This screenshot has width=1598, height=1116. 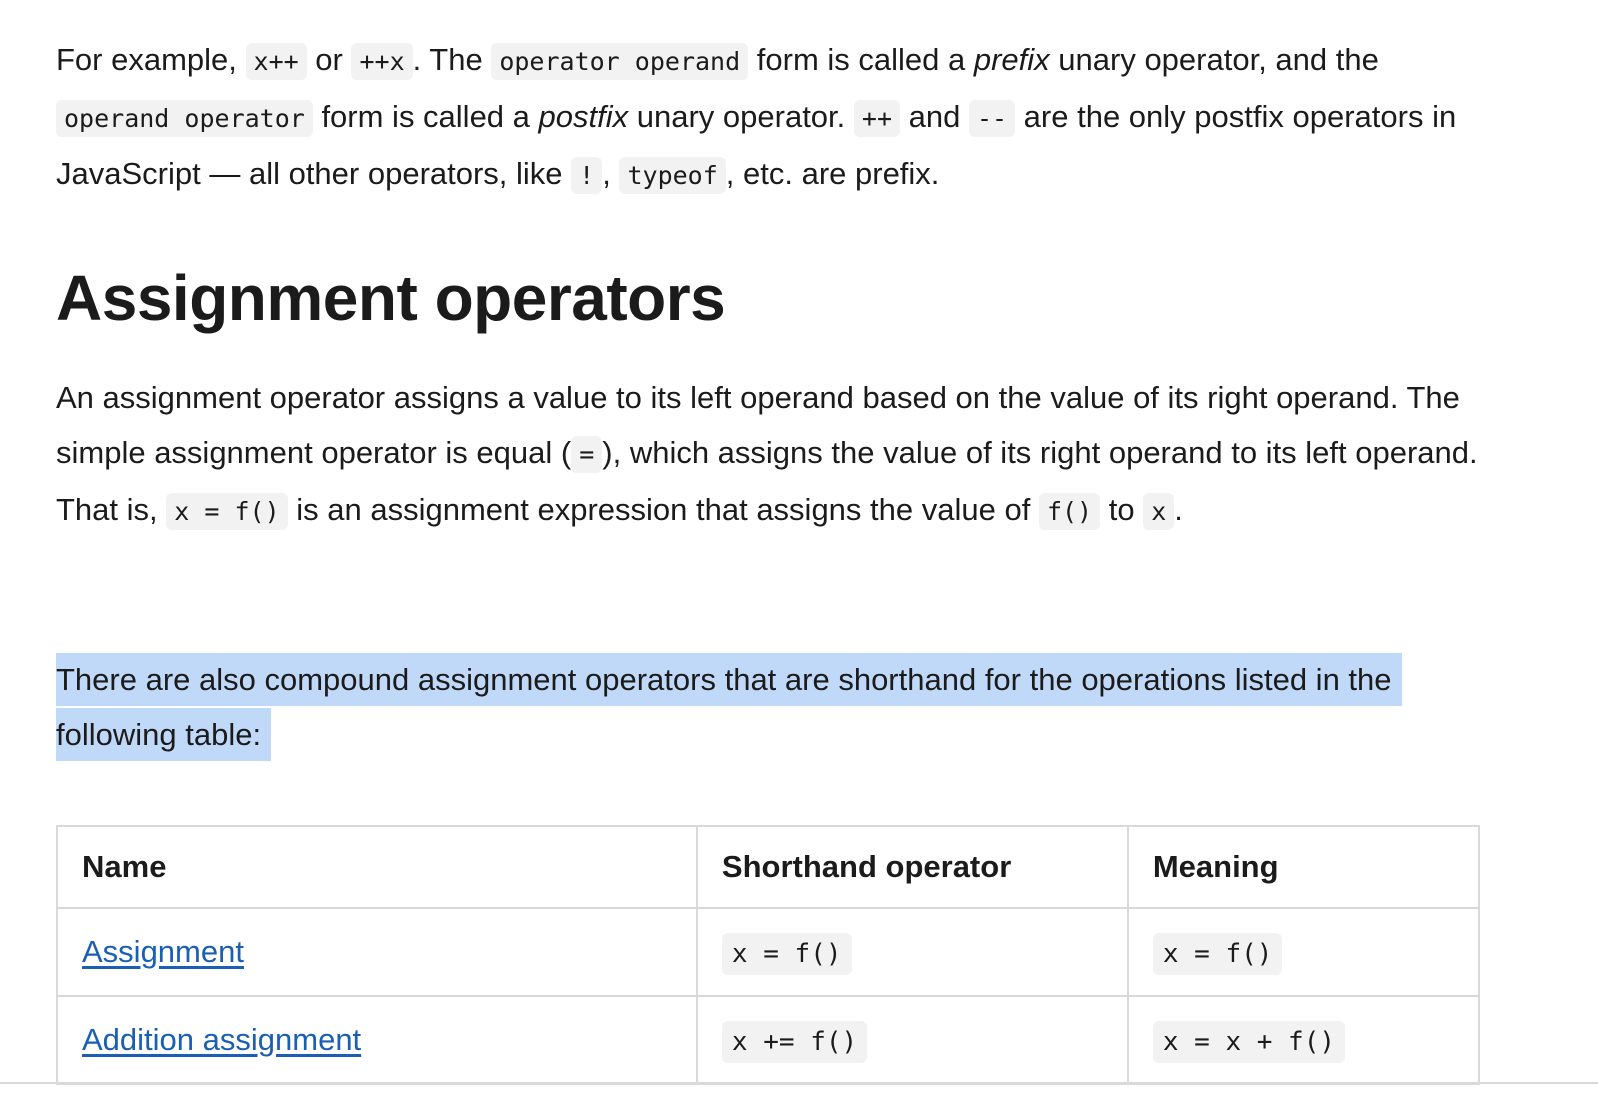 What do you see at coordinates (1303, 952) in the screenshot?
I see `table-cell-meaning: x = f()` at bounding box center [1303, 952].